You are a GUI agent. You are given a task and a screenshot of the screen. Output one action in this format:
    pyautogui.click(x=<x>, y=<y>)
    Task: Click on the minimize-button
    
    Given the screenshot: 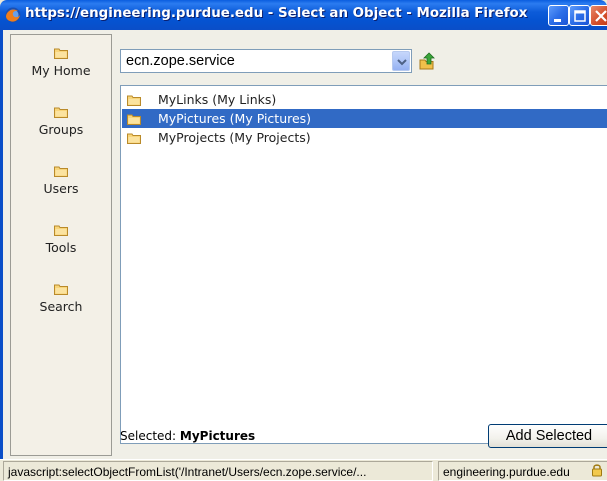 What is the action you would take?
    pyautogui.click(x=558, y=15)
    